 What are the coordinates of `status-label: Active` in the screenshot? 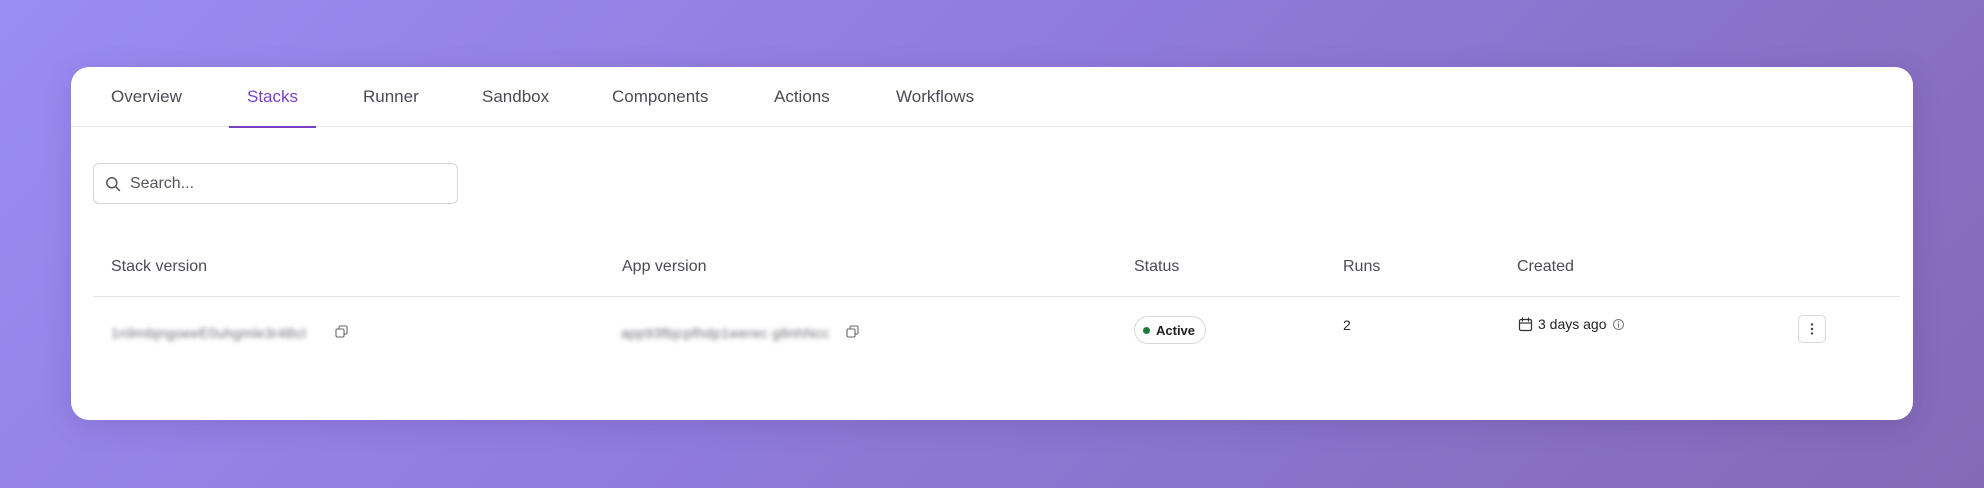 It's located at (1176, 330).